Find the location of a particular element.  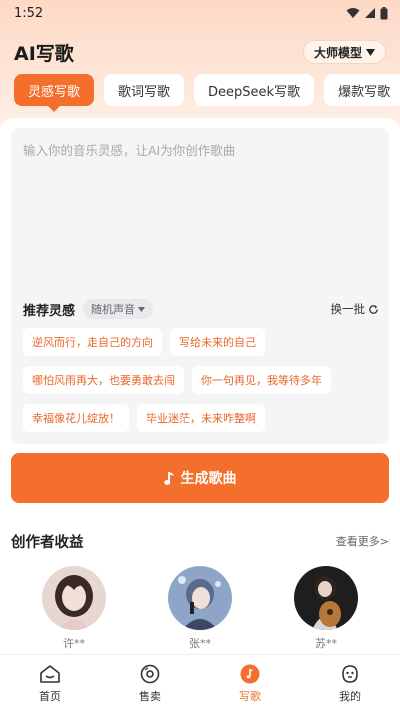

creator-item: 苏** is located at coordinates (326, 610).